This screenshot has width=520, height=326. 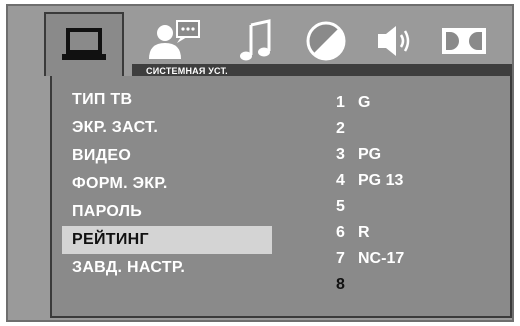 I want to click on rating-option: 6R, so click(x=421, y=233).